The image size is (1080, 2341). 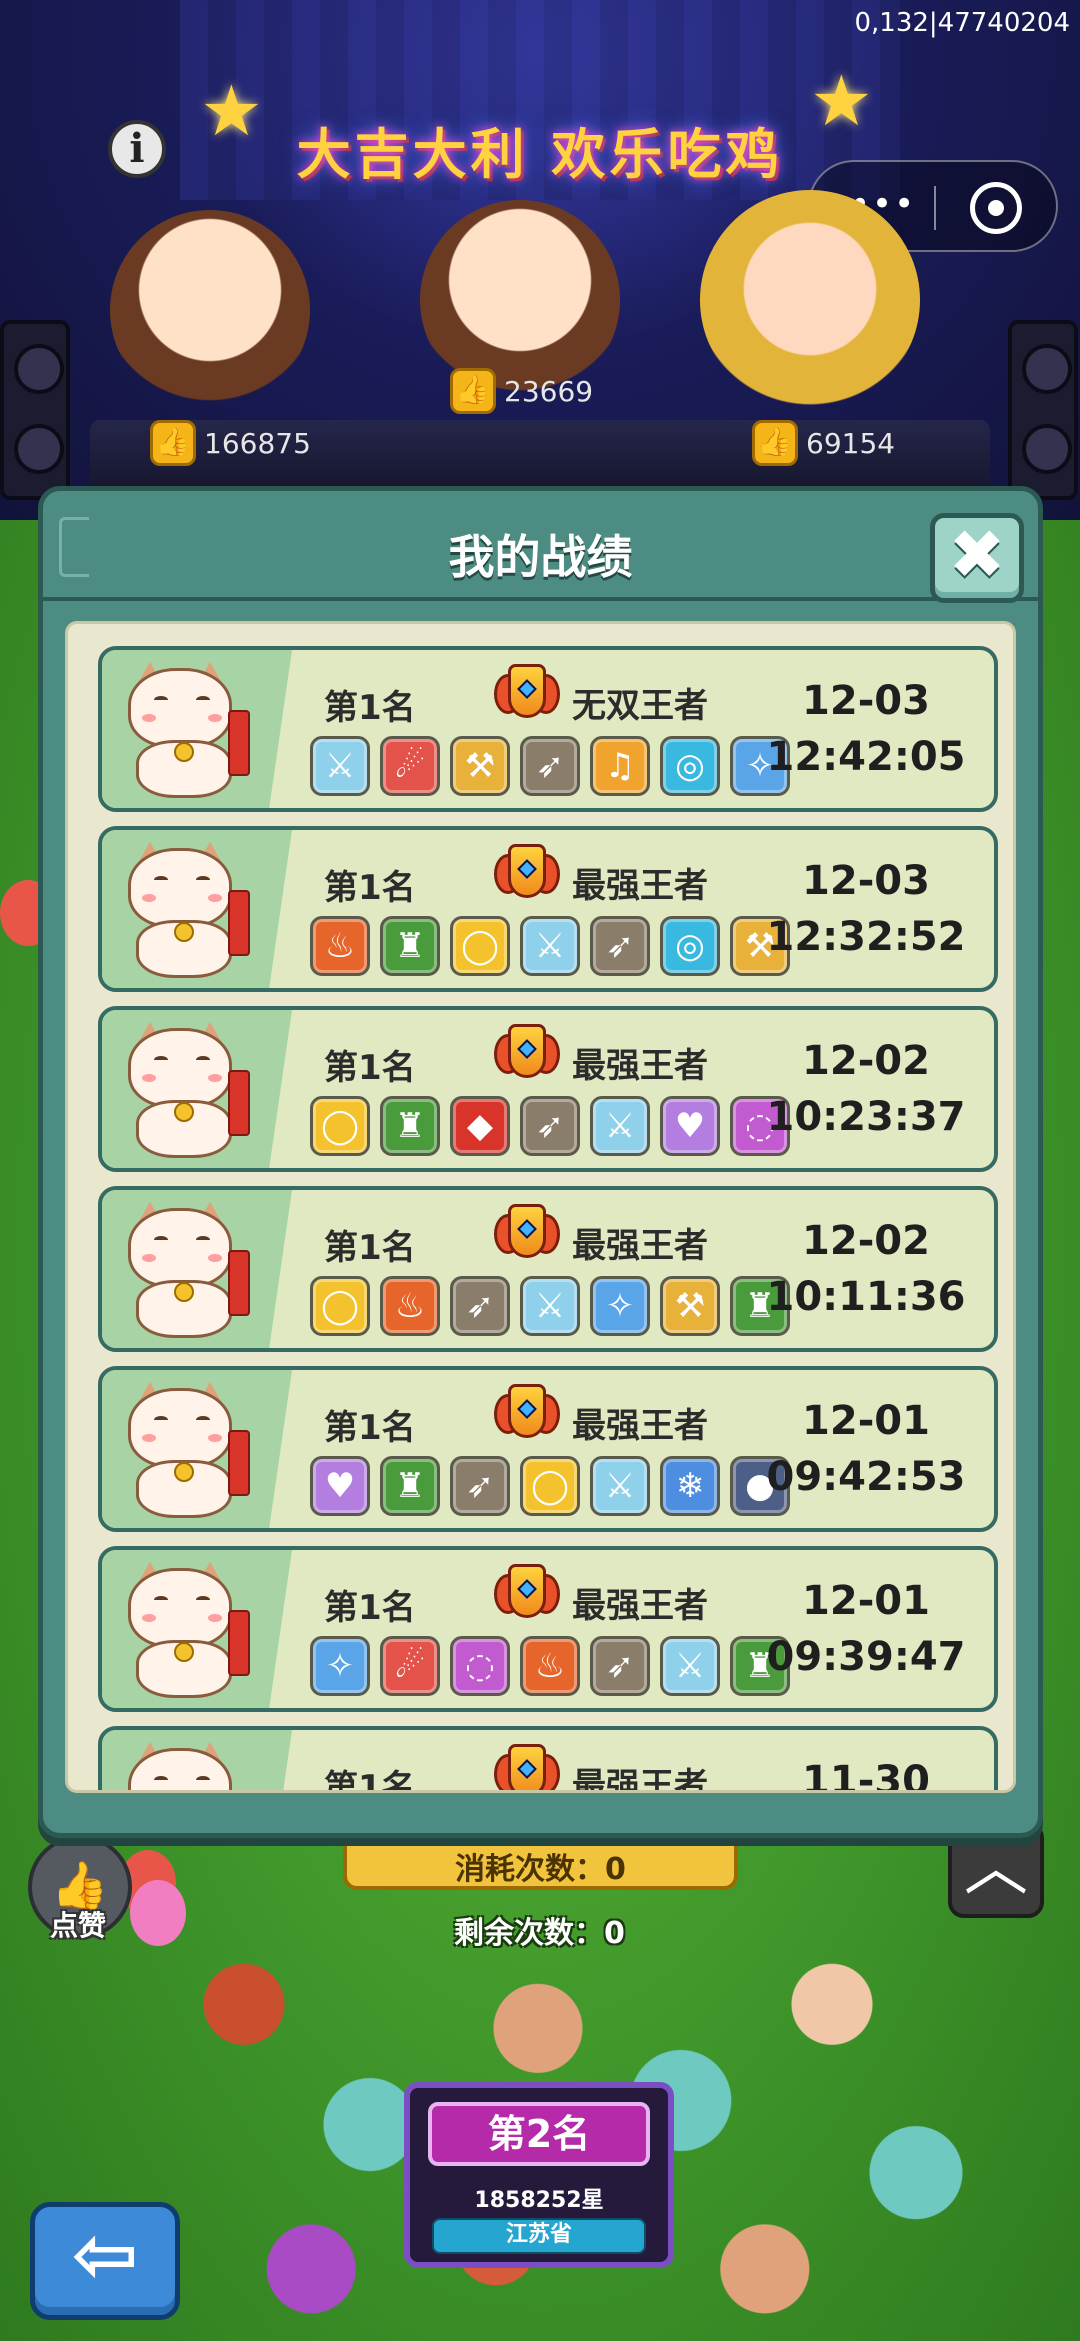 I want to click on like-count: 166875, so click(x=257, y=443).